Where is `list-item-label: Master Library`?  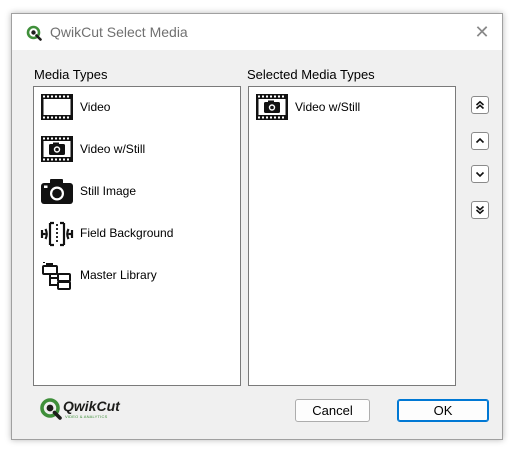 list-item-label: Master Library is located at coordinates (118, 275).